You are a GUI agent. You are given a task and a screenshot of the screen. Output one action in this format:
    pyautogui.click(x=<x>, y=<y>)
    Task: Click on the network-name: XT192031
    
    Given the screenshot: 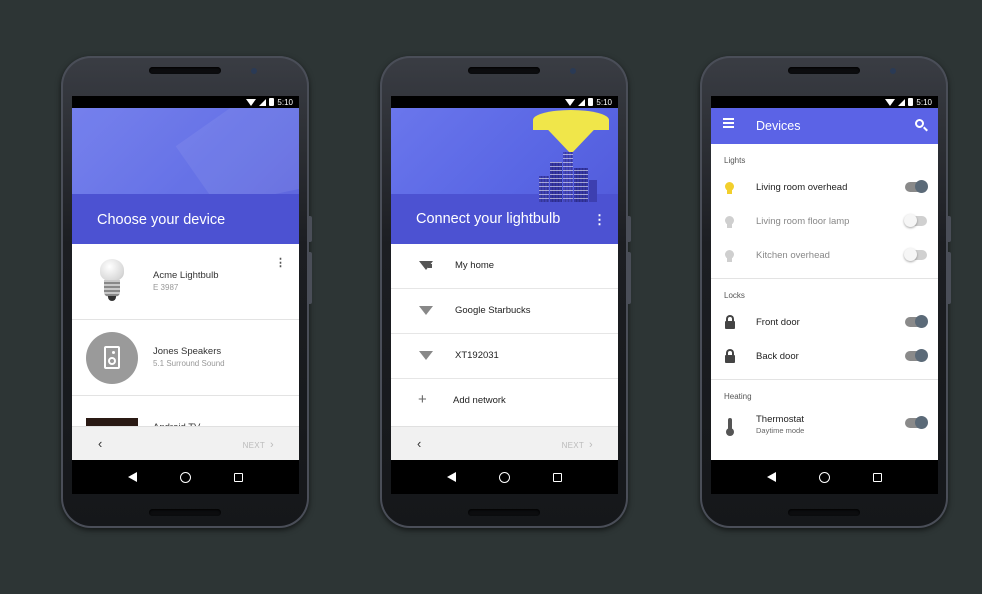 What is the action you would take?
    pyautogui.click(x=477, y=355)
    